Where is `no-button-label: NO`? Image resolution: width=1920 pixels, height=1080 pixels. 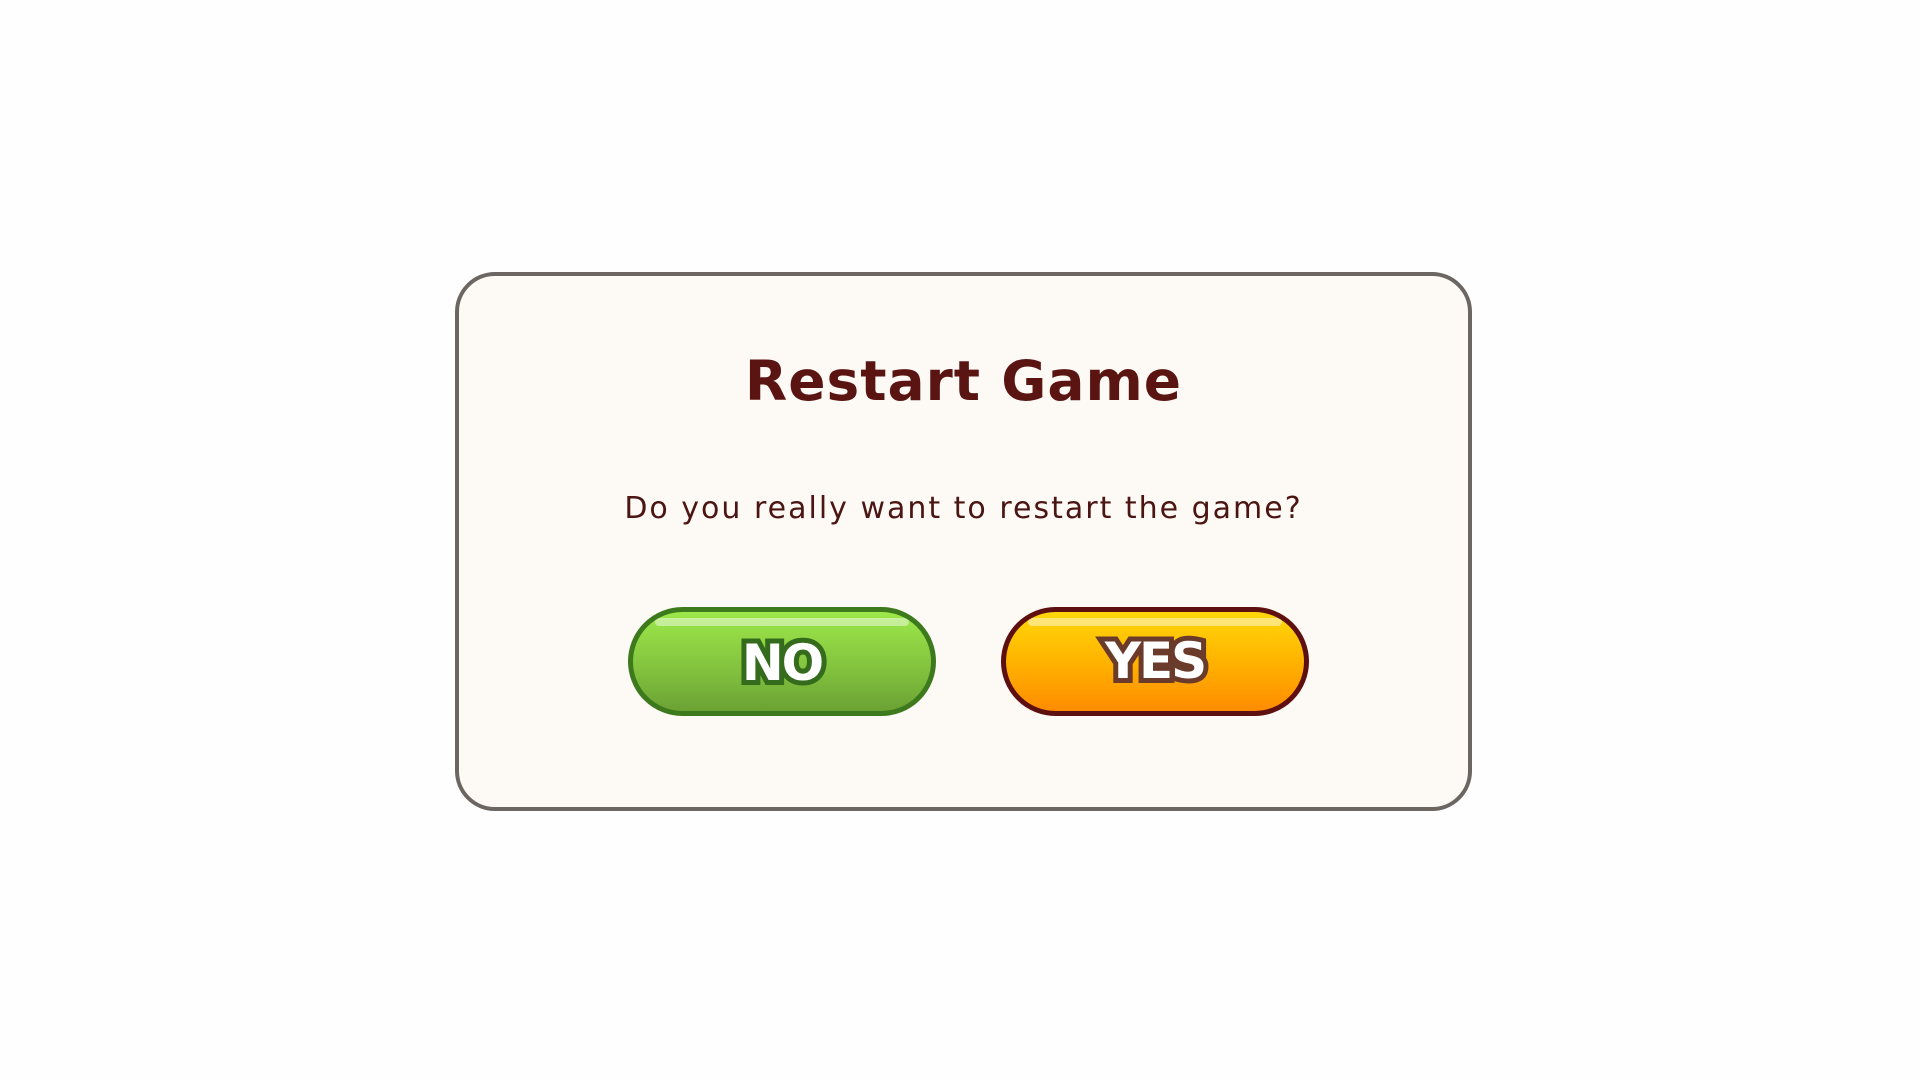
no-button-label: NO is located at coordinates (783, 663).